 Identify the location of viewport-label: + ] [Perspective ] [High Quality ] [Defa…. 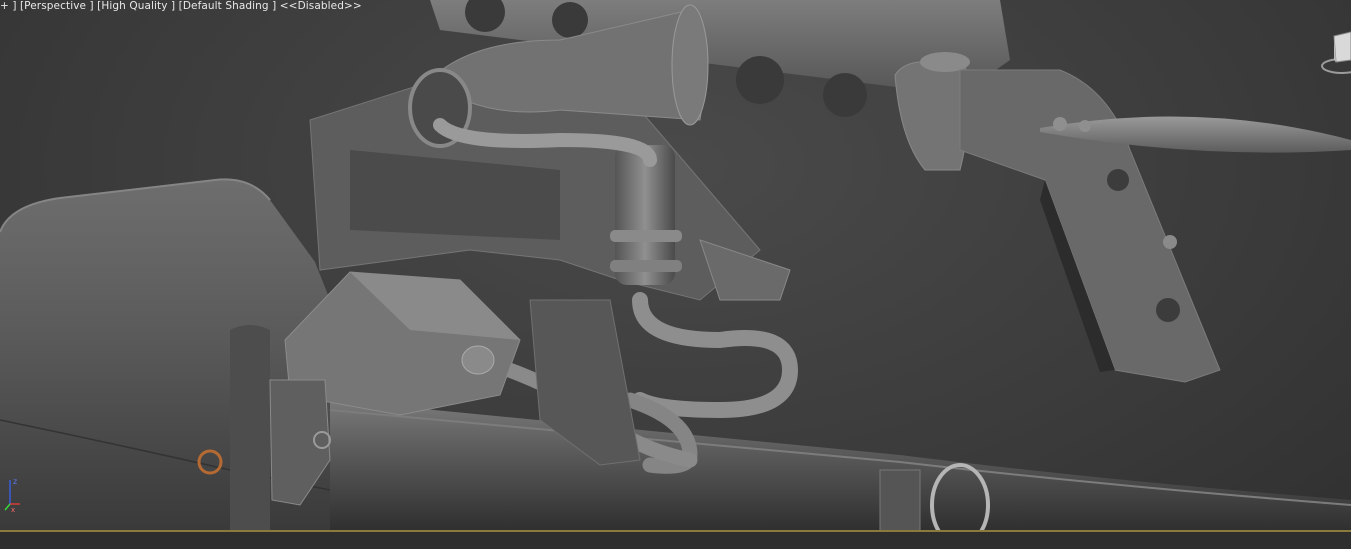
(181, 7).